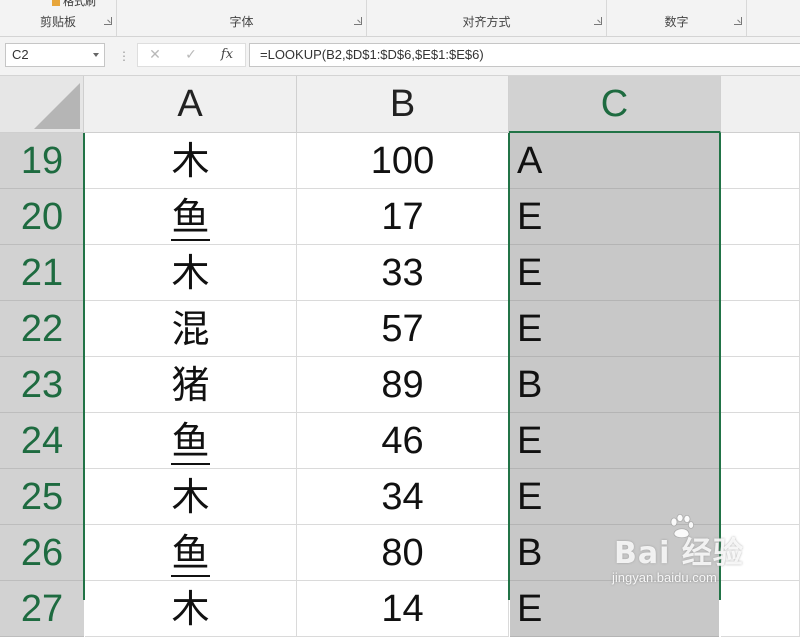 Image resolution: width=800 pixels, height=637 pixels. I want to click on cell-a: 猪, so click(191, 385).